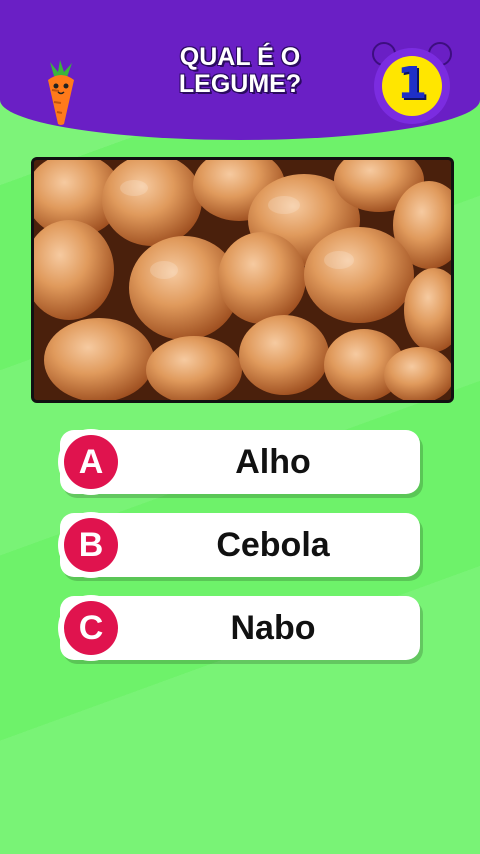 Image resolution: width=480 pixels, height=854 pixels. I want to click on answer-label-a: Alho, so click(273, 461).